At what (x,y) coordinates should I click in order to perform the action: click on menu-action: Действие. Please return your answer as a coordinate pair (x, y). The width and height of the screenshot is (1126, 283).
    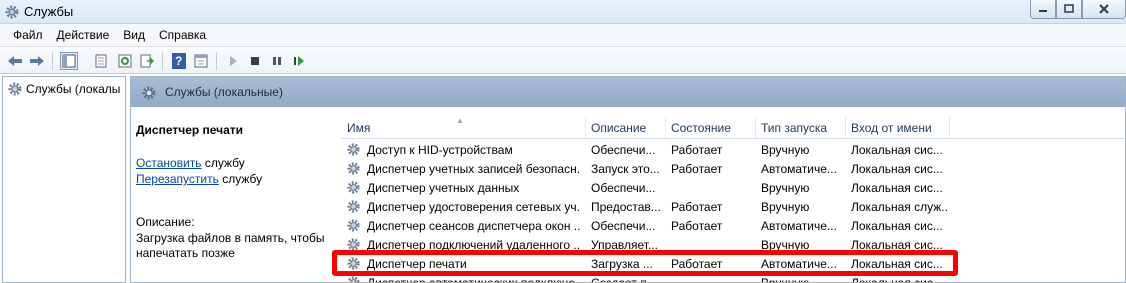
    Looking at the image, I should click on (83, 35).